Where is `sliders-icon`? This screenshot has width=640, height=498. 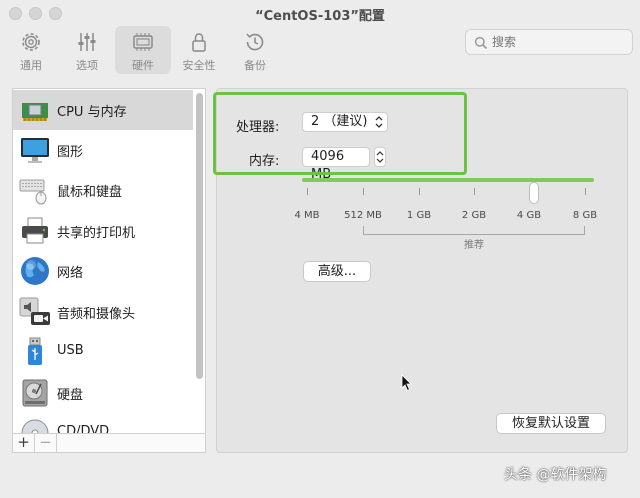 sliders-icon is located at coordinates (87, 42).